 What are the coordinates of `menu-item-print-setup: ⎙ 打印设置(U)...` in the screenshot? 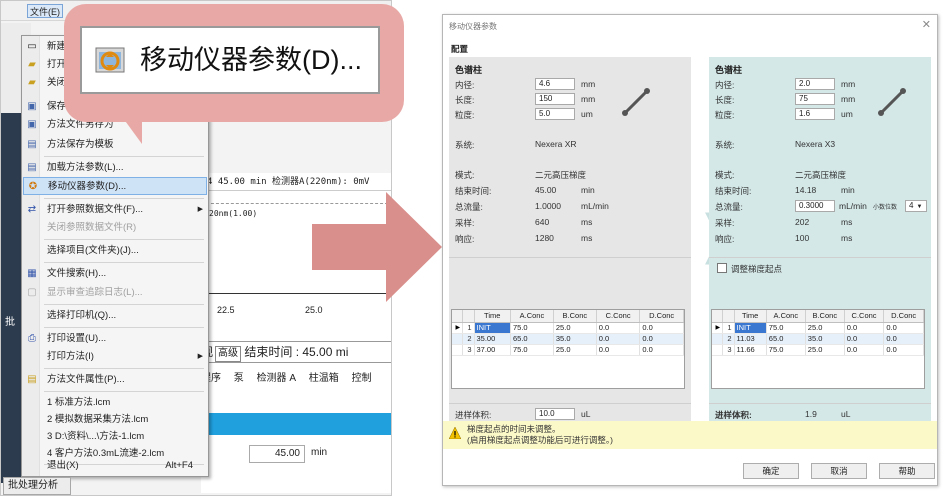 It's located at (115, 339).